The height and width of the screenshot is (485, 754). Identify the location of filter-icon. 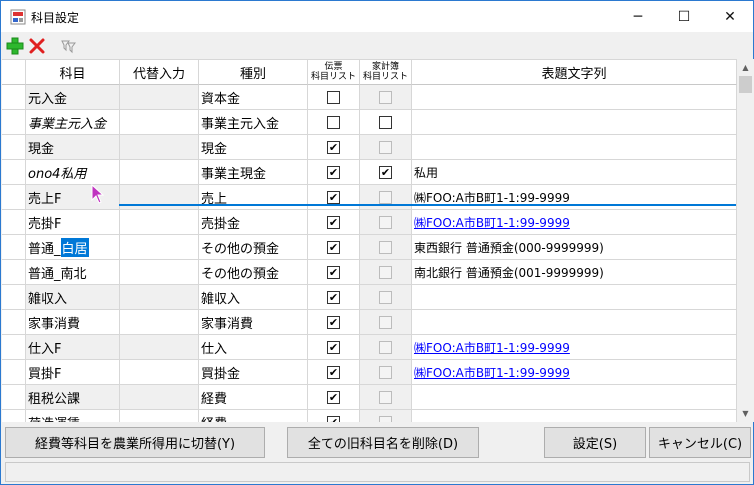
(69, 46).